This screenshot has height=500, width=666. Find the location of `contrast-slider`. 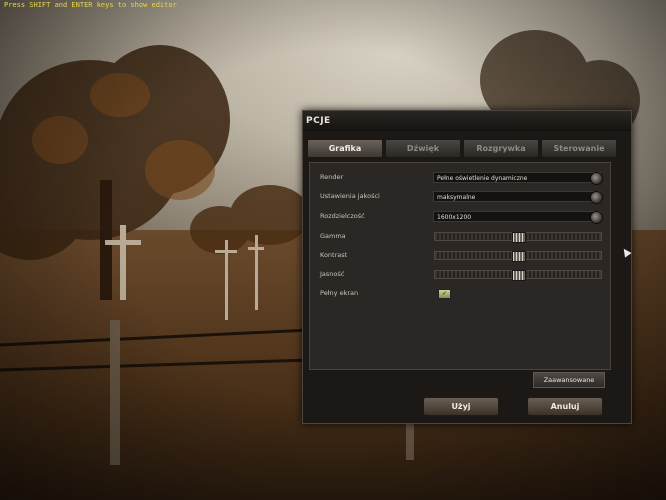

contrast-slider is located at coordinates (518, 256).